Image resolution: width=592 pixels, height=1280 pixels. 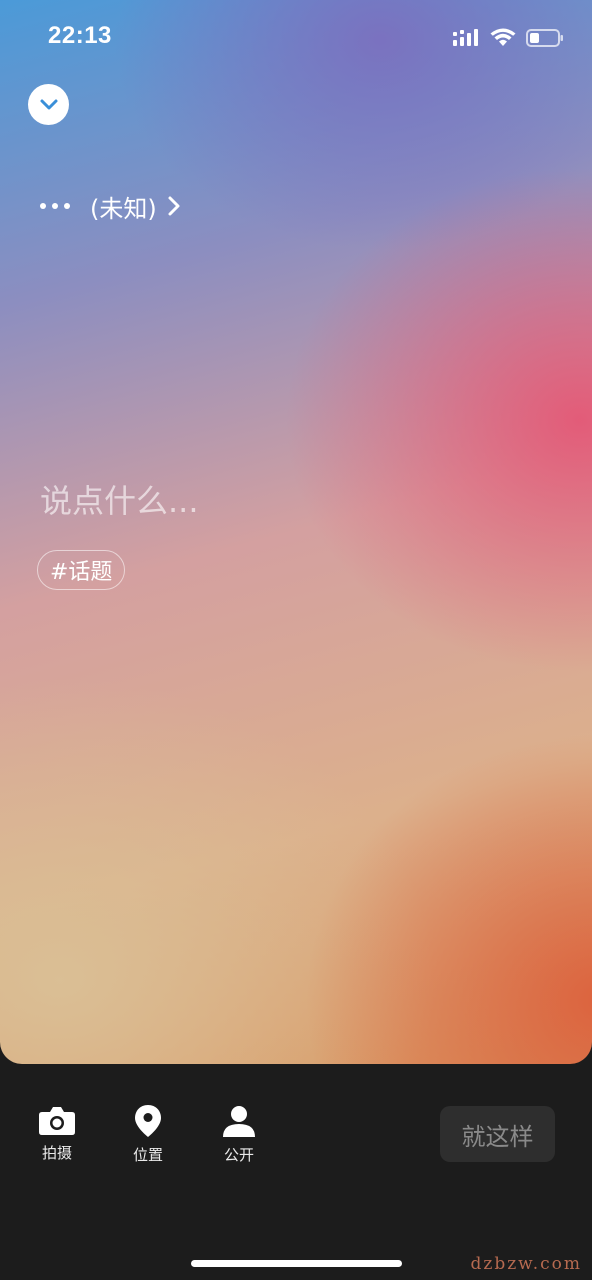 I want to click on camera-icon, so click(x=57, y=1121).